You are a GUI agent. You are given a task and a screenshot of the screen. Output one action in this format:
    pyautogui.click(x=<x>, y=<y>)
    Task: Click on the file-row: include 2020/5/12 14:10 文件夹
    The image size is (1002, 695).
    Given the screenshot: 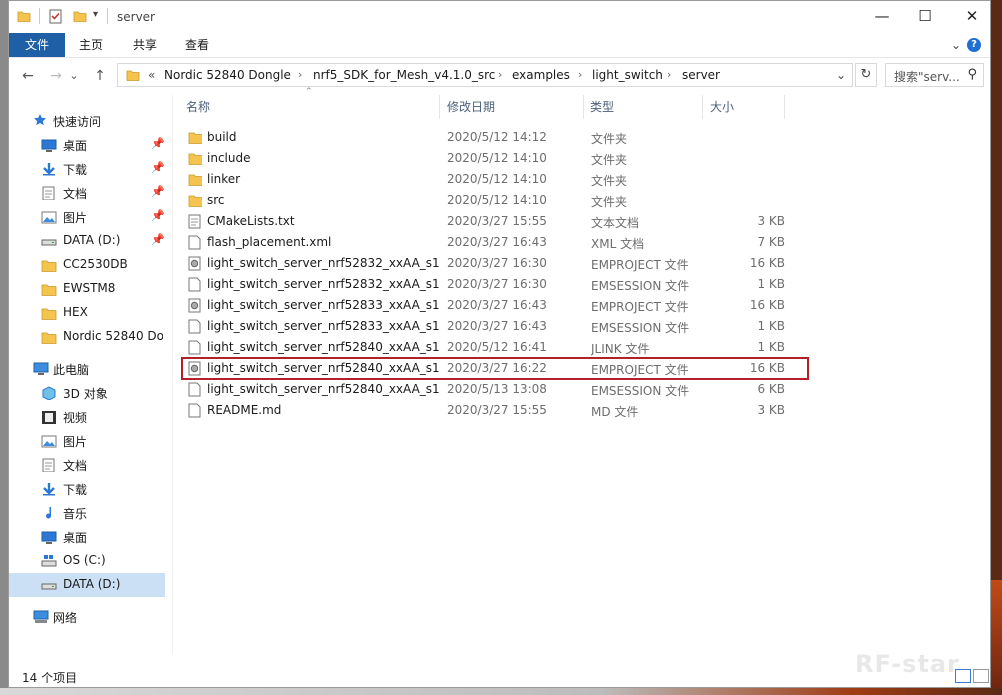 What is the action you would take?
    pyautogui.click(x=495, y=158)
    